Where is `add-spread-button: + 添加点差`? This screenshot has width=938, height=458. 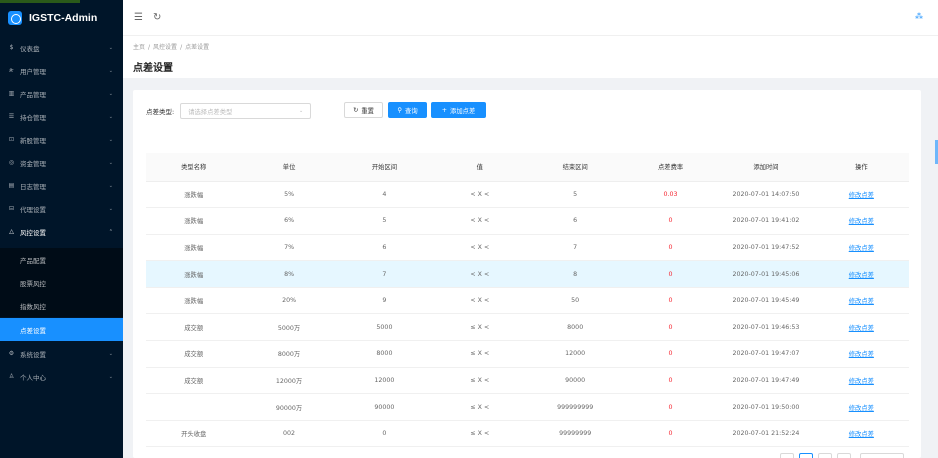
add-spread-button: + 添加点差 is located at coordinates (458, 110).